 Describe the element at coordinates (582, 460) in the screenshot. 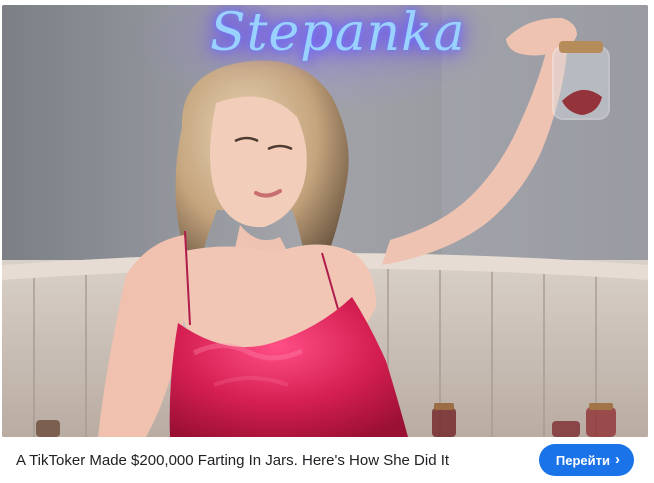

I see `go-button-label: Перейти` at that location.